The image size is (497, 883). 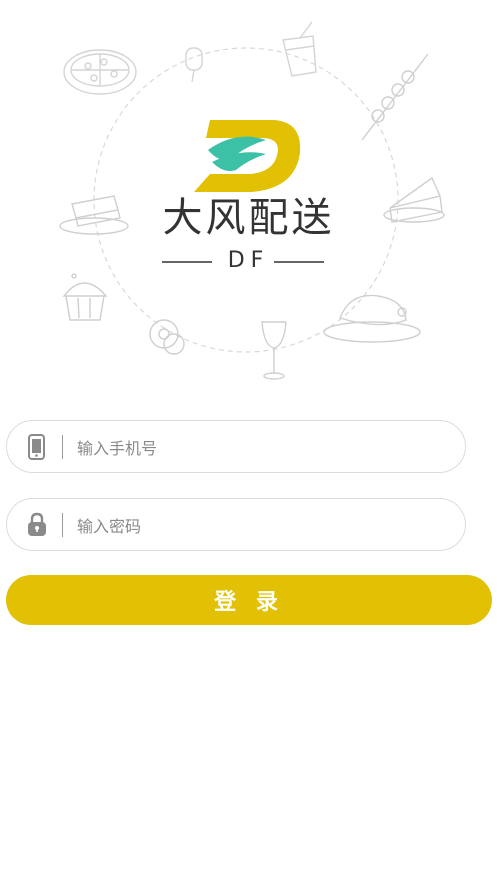 What do you see at coordinates (194, 65) in the screenshot?
I see `popsicle-icon` at bounding box center [194, 65].